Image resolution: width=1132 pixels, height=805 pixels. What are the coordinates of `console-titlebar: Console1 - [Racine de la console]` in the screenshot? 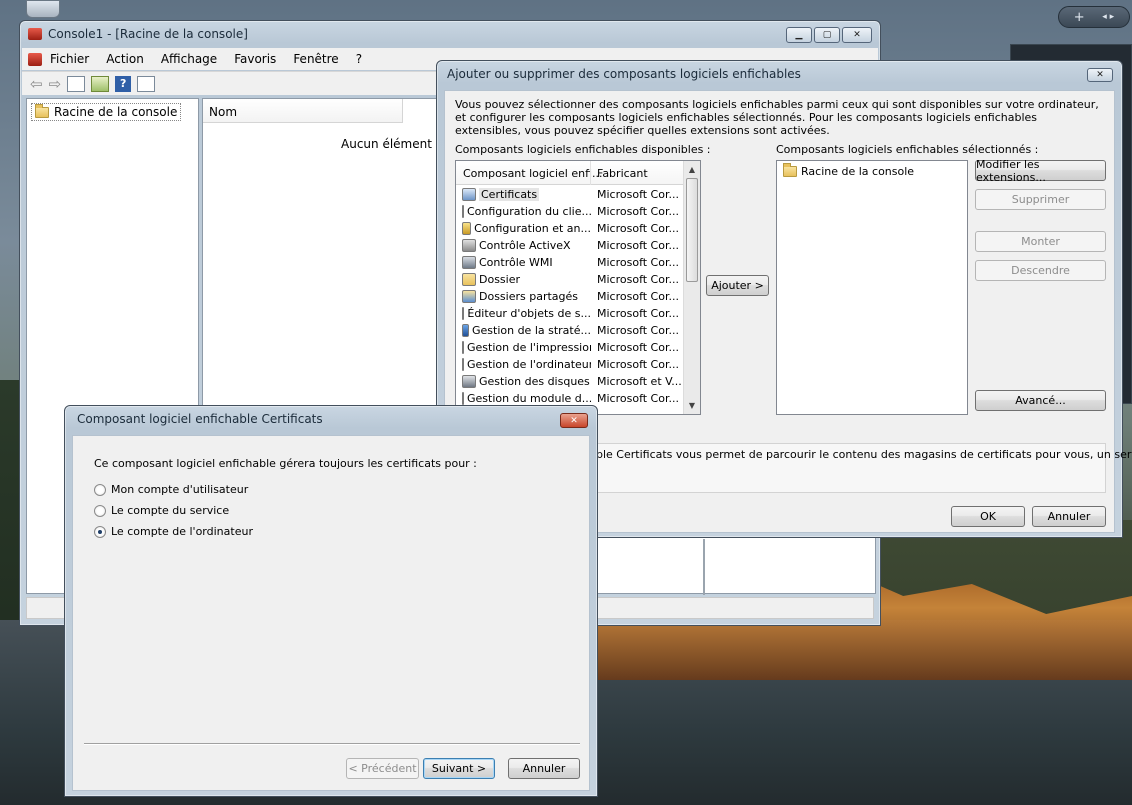 It's located at (450, 34).